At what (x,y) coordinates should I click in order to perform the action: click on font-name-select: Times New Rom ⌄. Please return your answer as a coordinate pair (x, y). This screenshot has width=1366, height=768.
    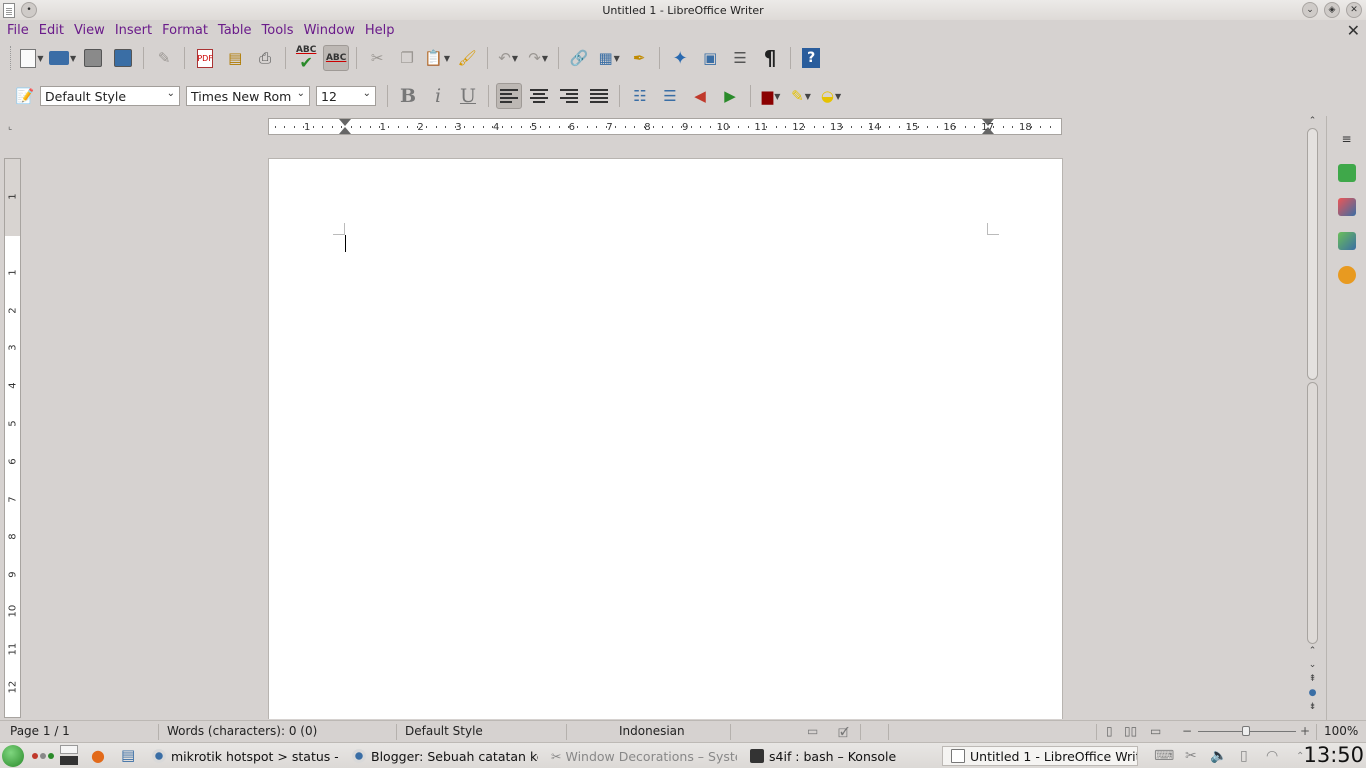
    Looking at the image, I should click on (248, 96).